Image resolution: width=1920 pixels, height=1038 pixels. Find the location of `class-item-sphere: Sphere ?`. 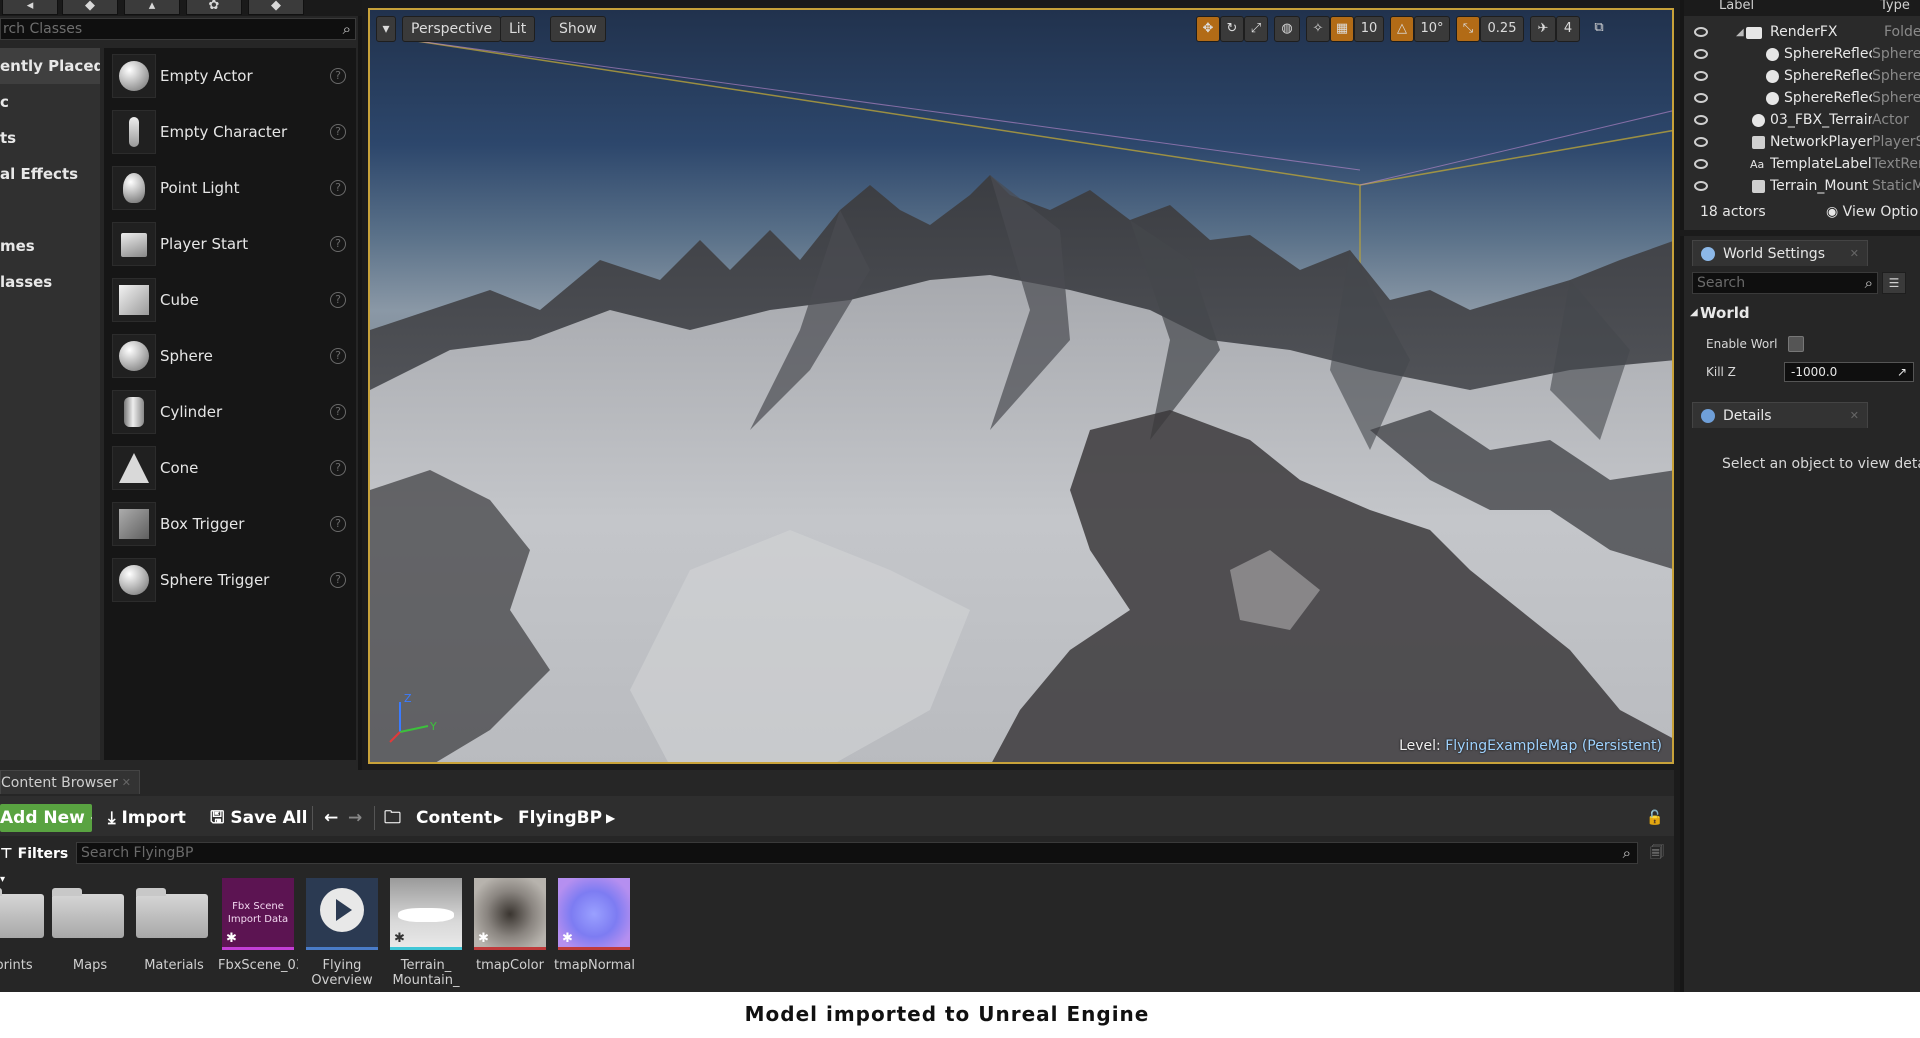

class-item-sphere: Sphere ? is located at coordinates (230, 356).